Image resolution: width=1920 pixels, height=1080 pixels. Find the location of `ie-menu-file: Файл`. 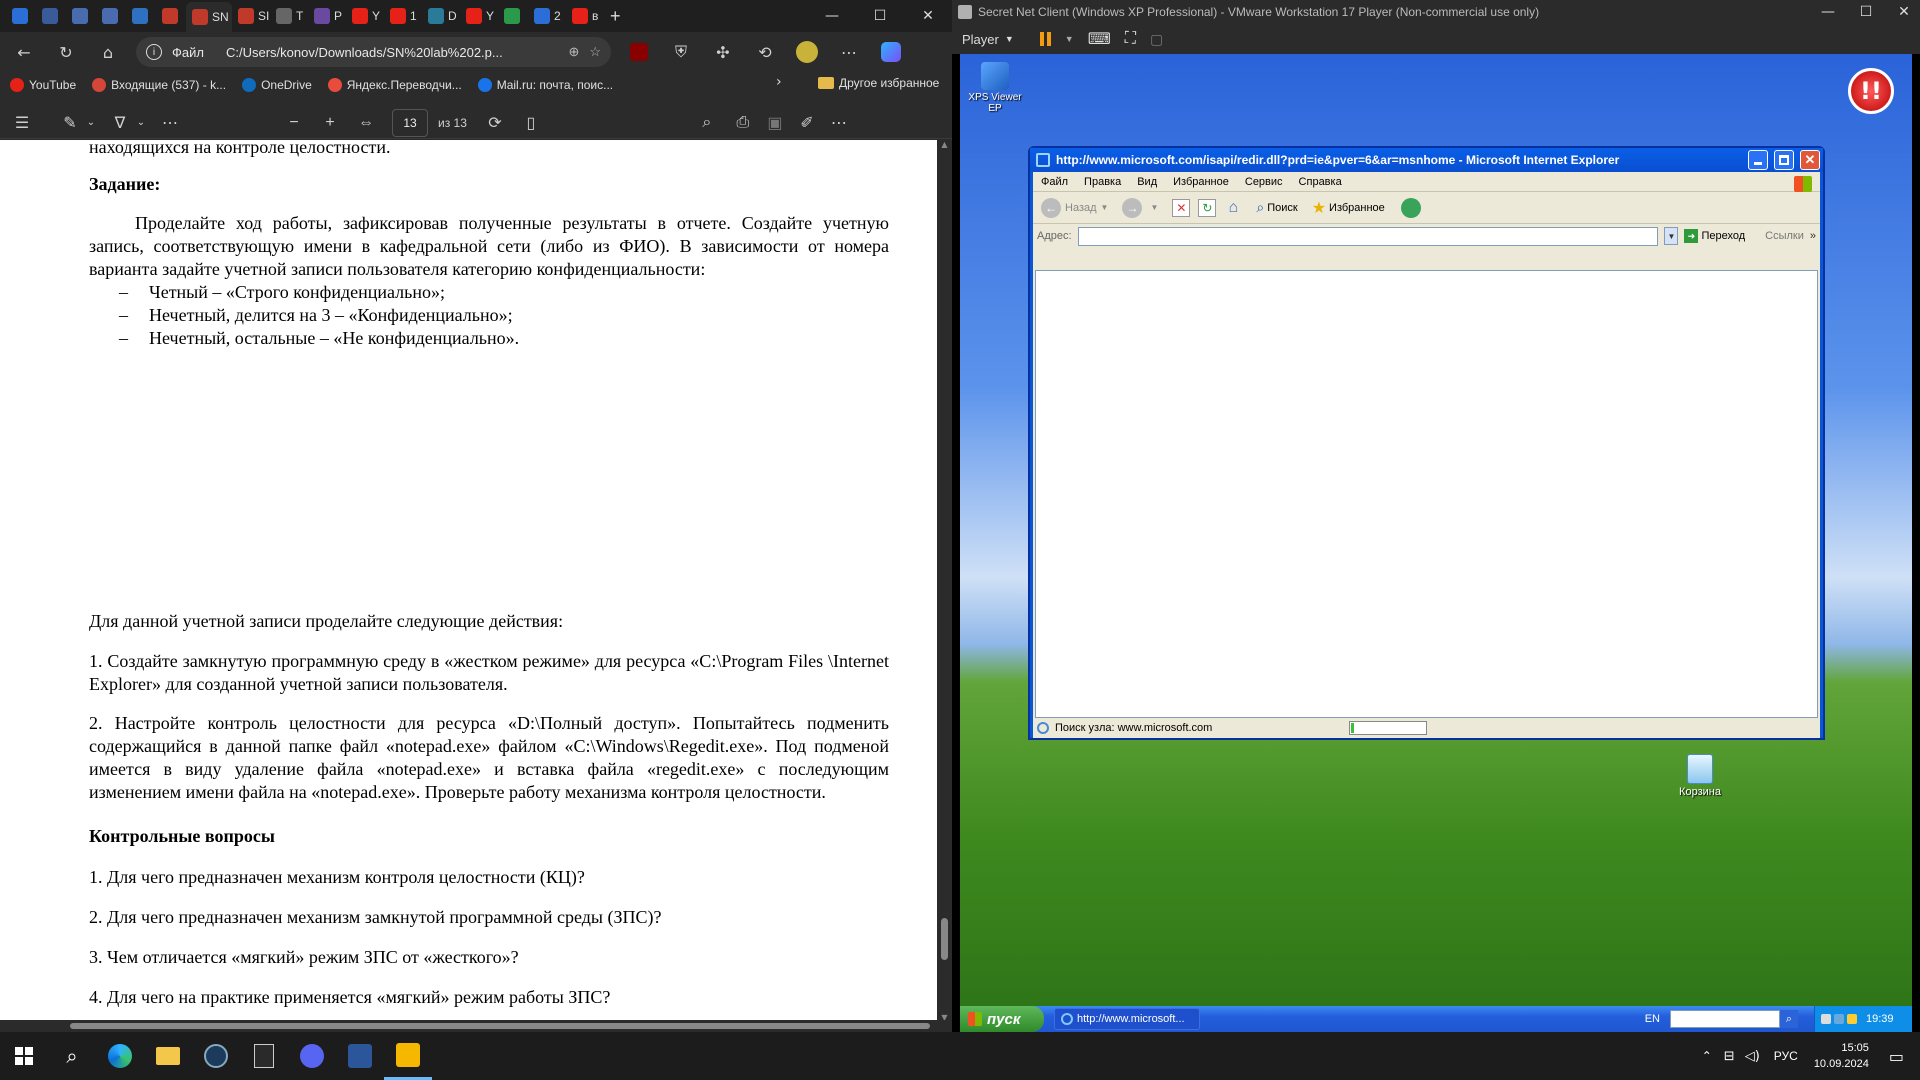

ie-menu-file: Файл is located at coordinates (1054, 182).